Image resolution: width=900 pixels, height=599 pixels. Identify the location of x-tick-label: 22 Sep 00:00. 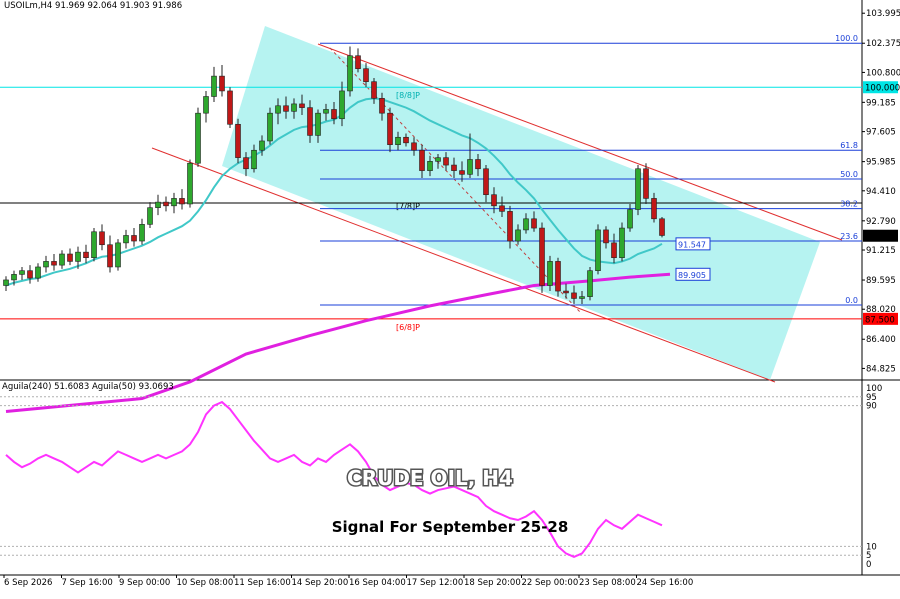
(550, 583).